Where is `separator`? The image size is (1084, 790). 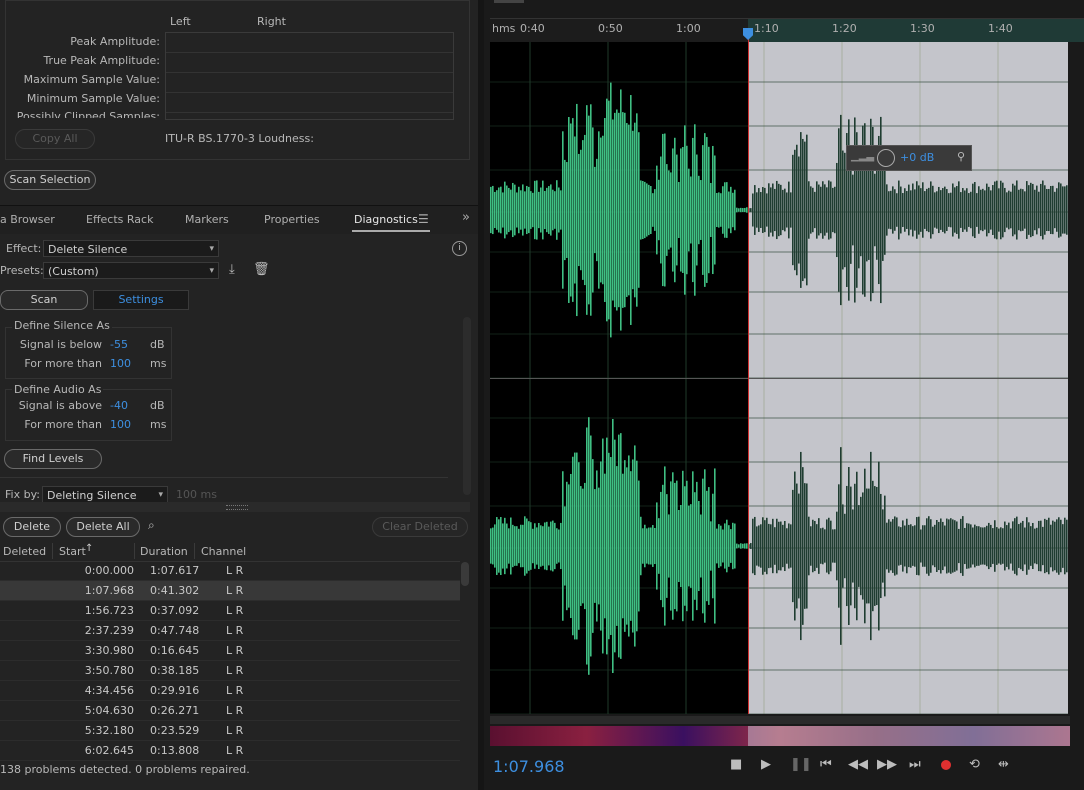 separator is located at coordinates (224, 477).